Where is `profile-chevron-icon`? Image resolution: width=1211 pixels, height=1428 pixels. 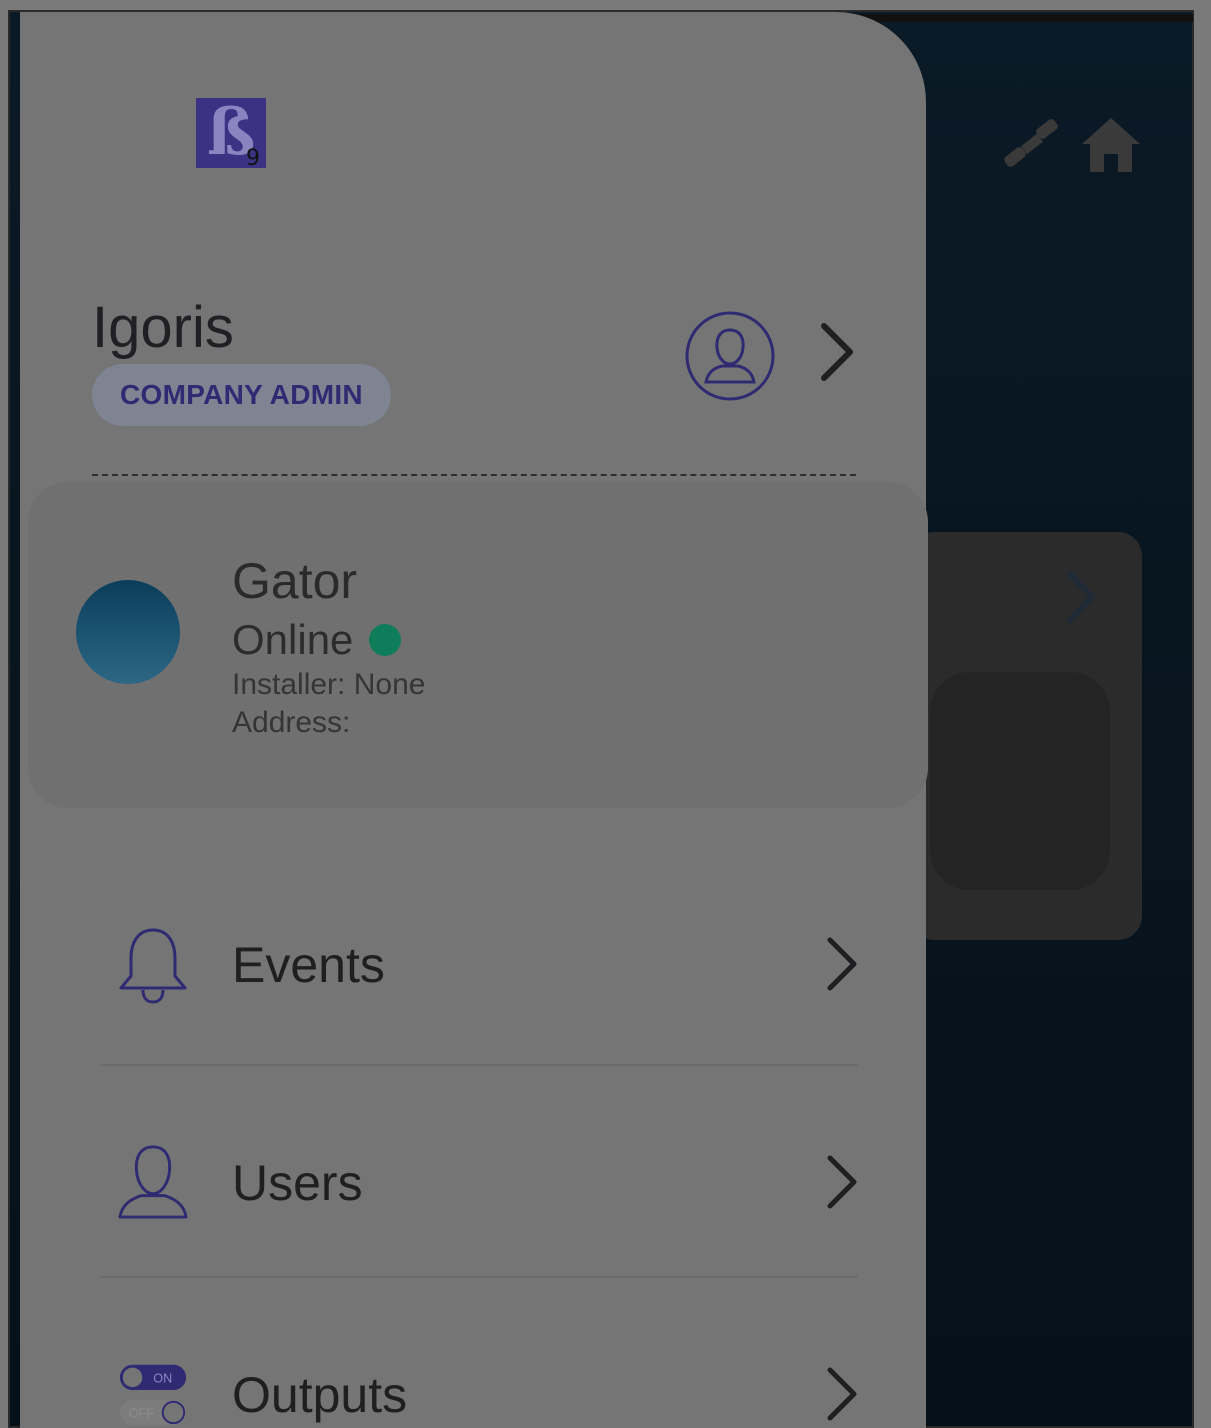
profile-chevron-icon is located at coordinates (836, 354).